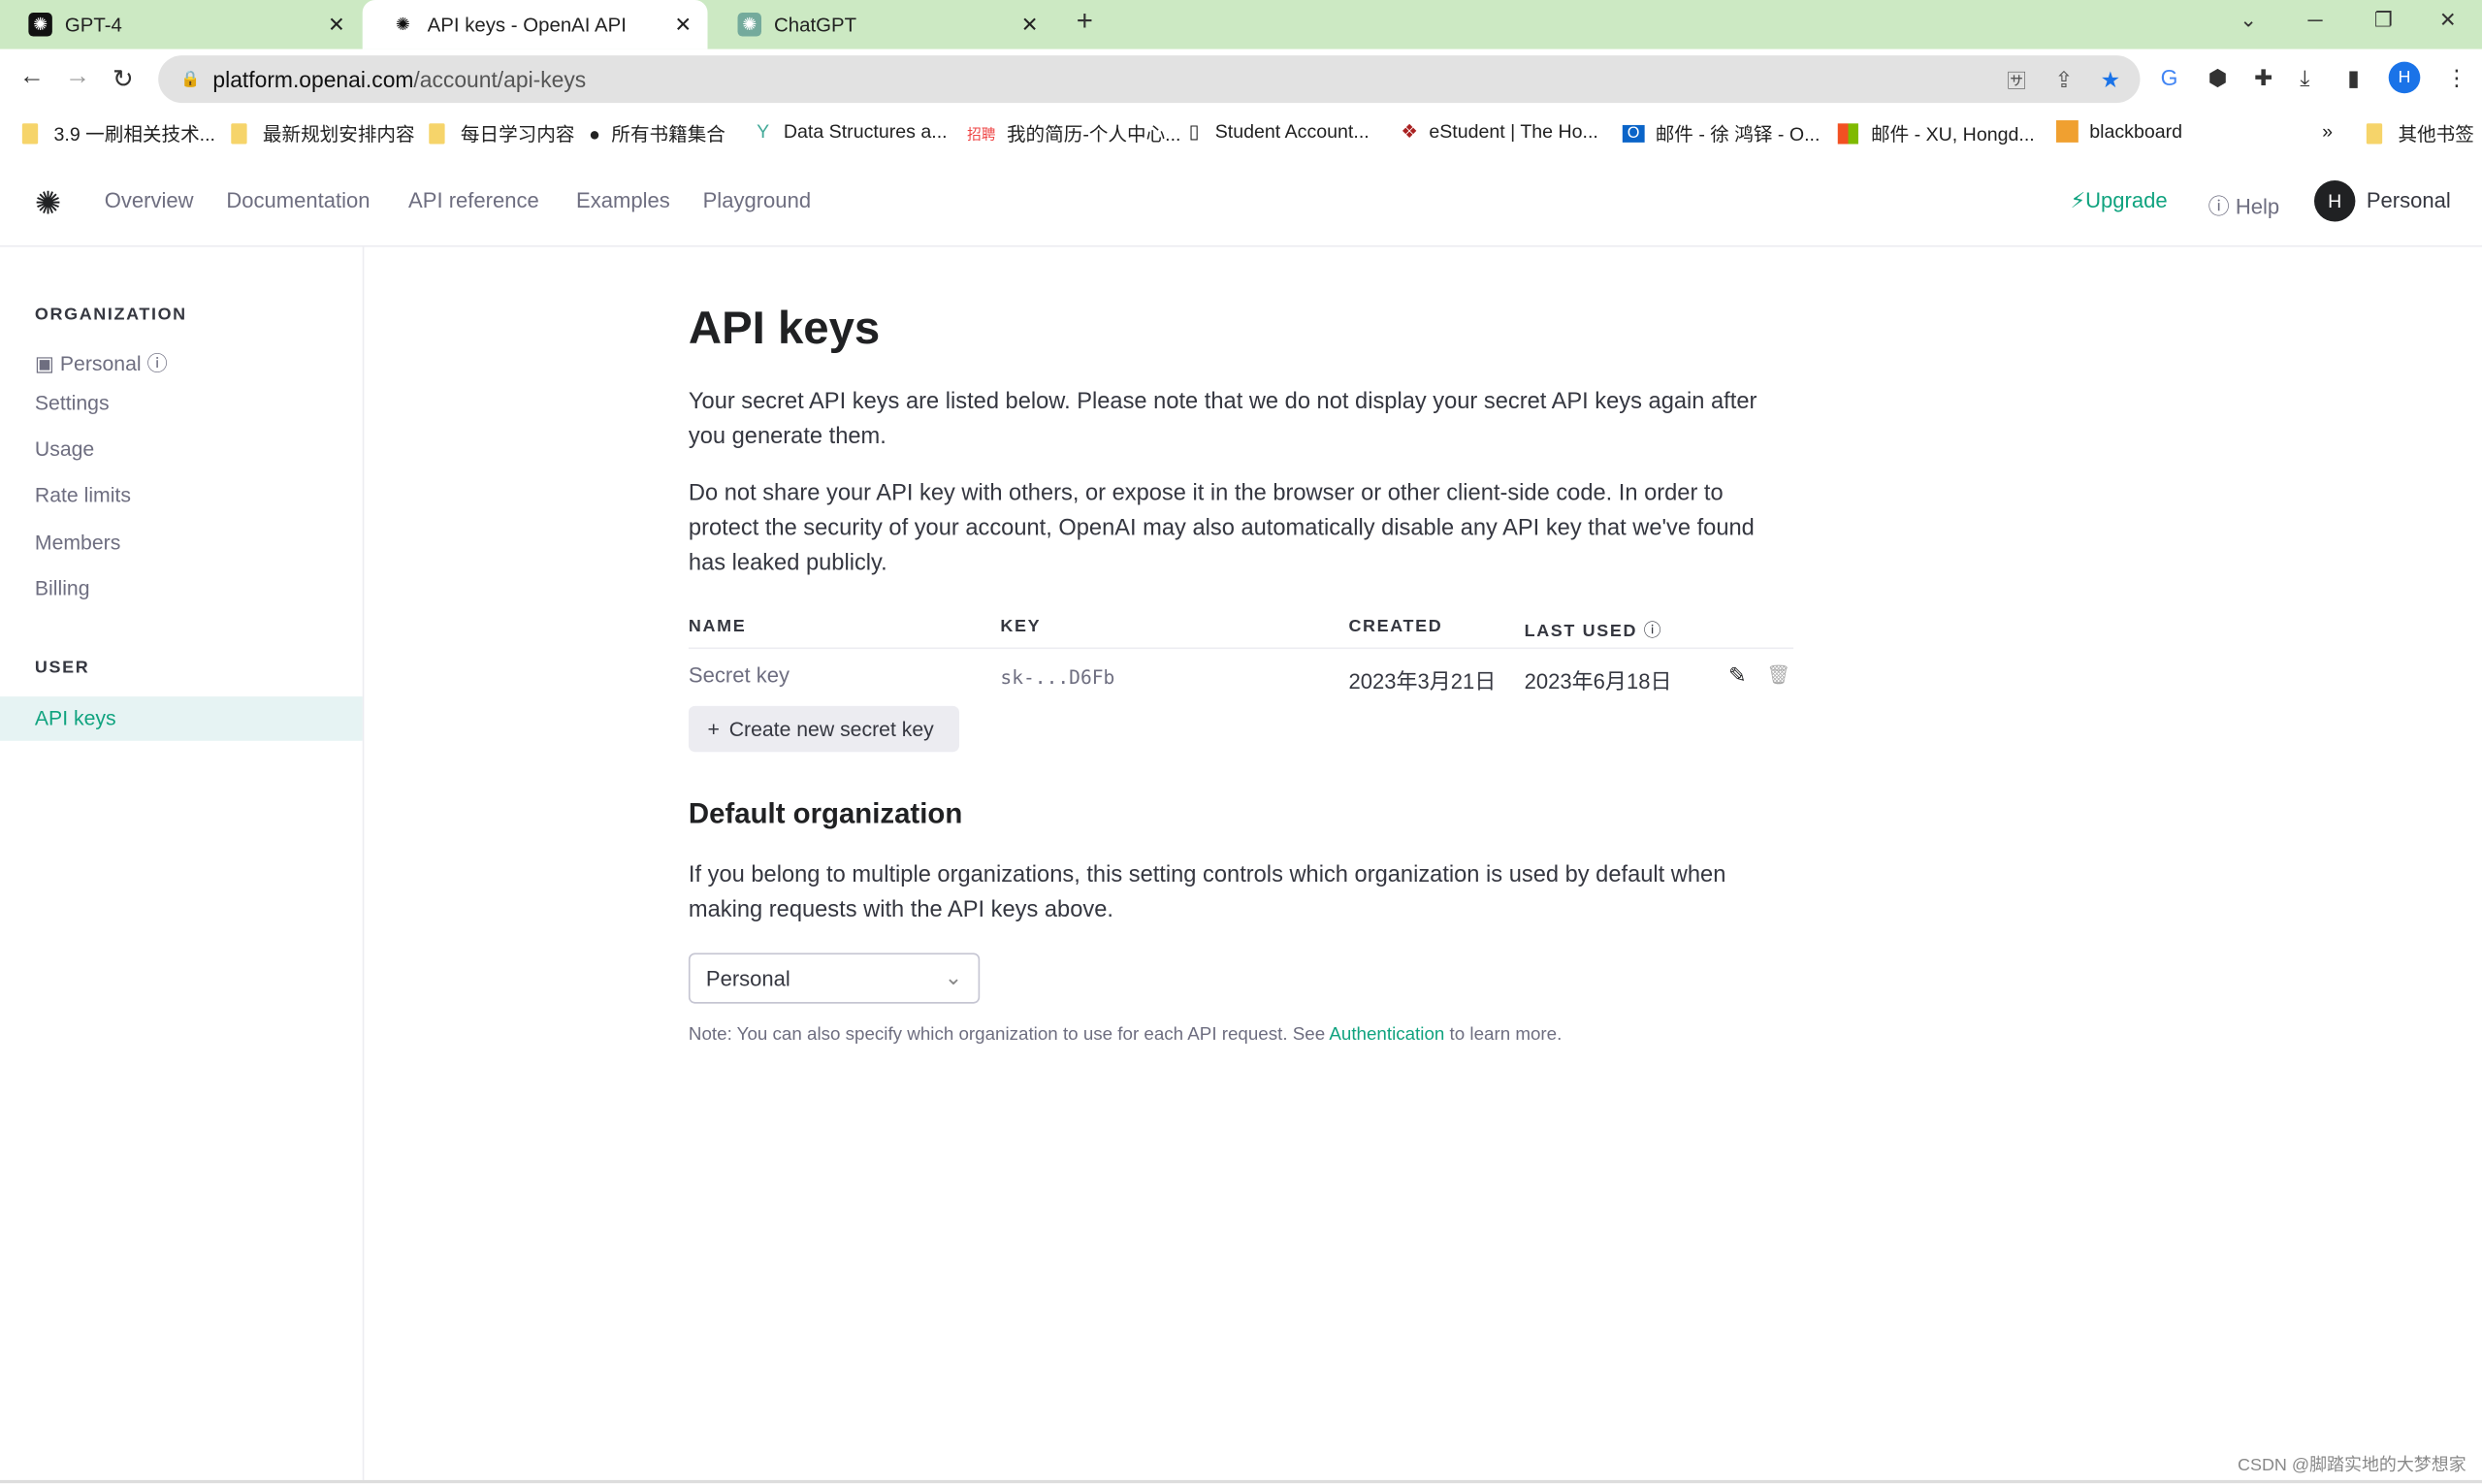  What do you see at coordinates (2448, 20) in the screenshot?
I see `close-window-button: ✕` at bounding box center [2448, 20].